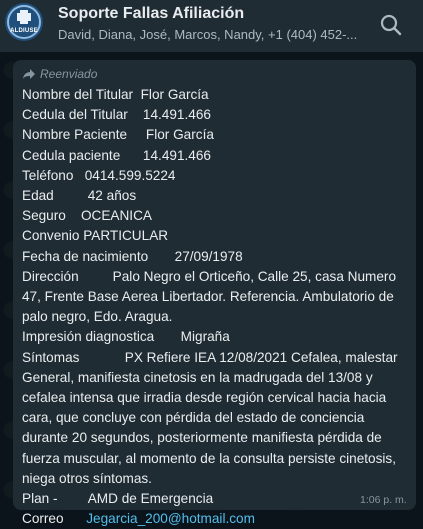  Describe the element at coordinates (51, 236) in the screenshot. I see `line-label: Convenio` at that location.